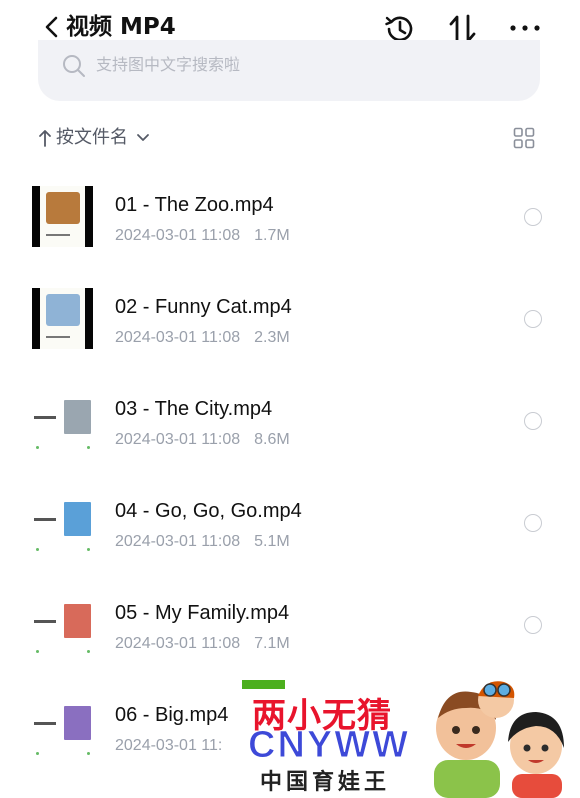 The height and width of the screenshot is (798, 580). Describe the element at coordinates (290, 421) in the screenshot. I see `list-item: 03 - The City.mp4 2024-03-01 11:08 8.6M` at that location.